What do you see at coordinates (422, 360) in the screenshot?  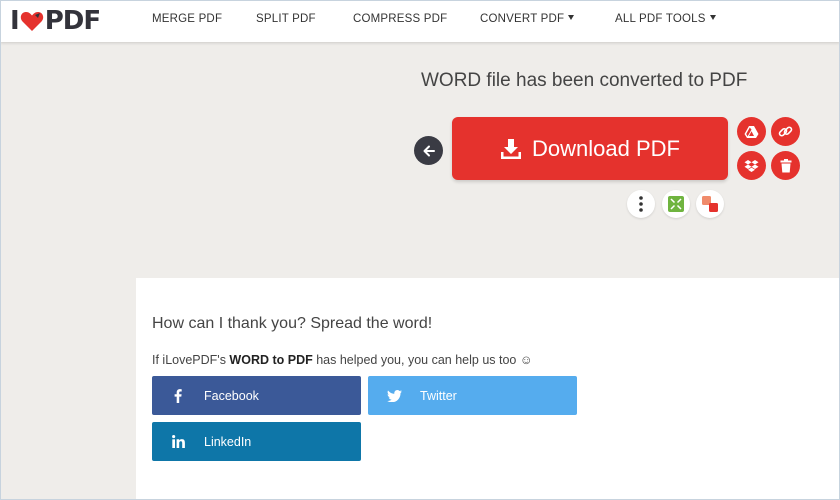 I see `share-subtitle-end: has helped you, you can help us too ☺` at bounding box center [422, 360].